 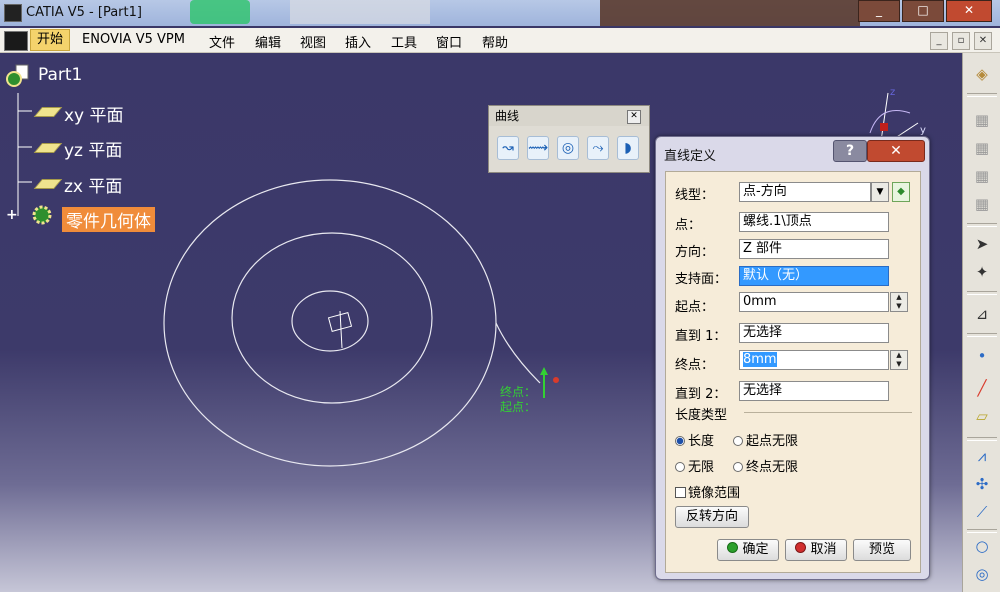 I want to click on toolbar-close-button: ✕, so click(x=634, y=117).